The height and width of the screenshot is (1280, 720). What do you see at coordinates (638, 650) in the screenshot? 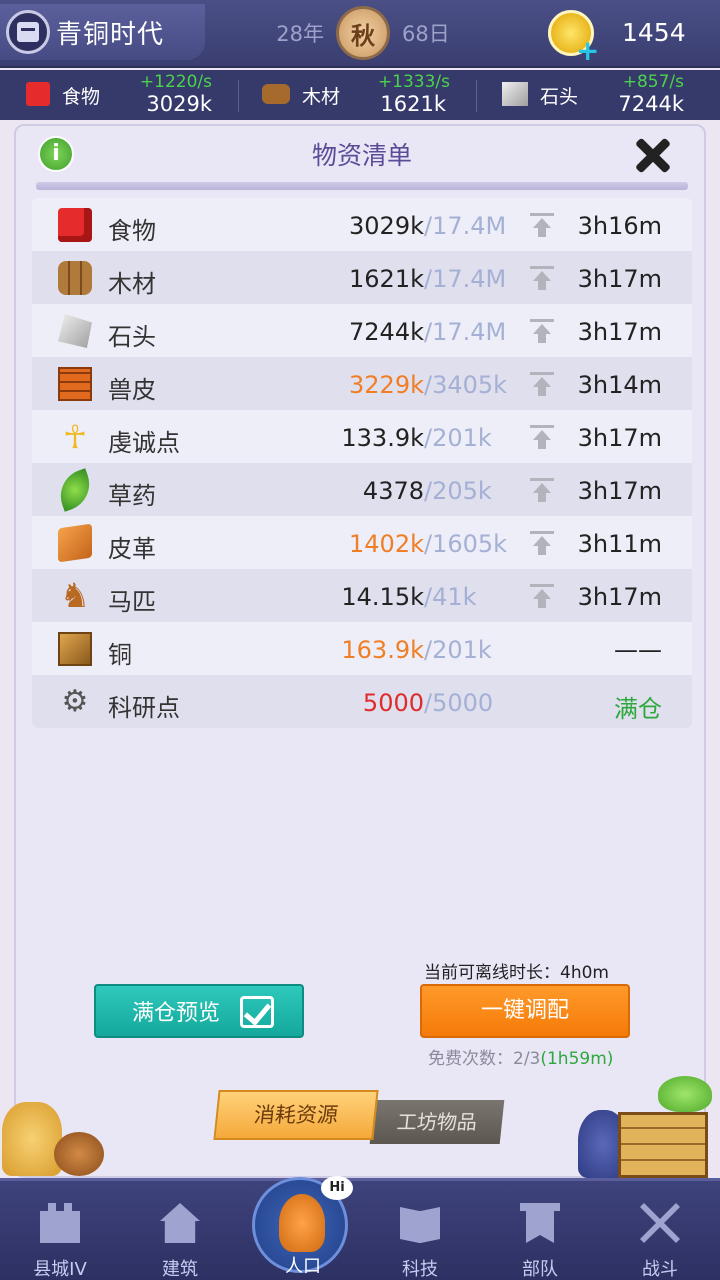
I see `fill-time: ——` at bounding box center [638, 650].